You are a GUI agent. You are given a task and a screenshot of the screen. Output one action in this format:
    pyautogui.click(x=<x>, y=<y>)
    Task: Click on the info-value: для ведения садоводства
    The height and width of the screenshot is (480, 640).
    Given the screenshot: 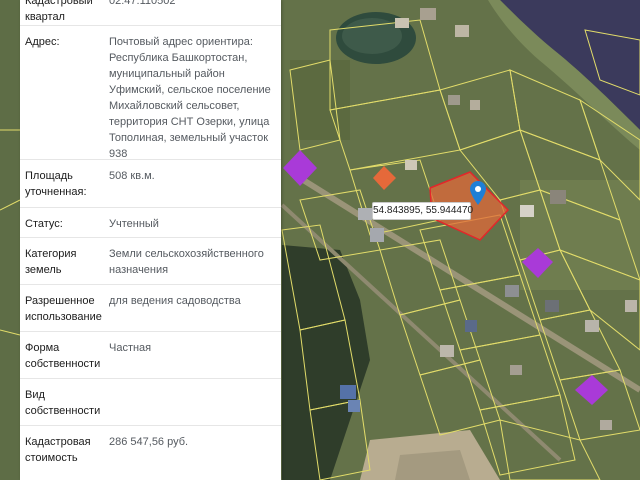 What is the action you would take?
    pyautogui.click(x=175, y=301)
    